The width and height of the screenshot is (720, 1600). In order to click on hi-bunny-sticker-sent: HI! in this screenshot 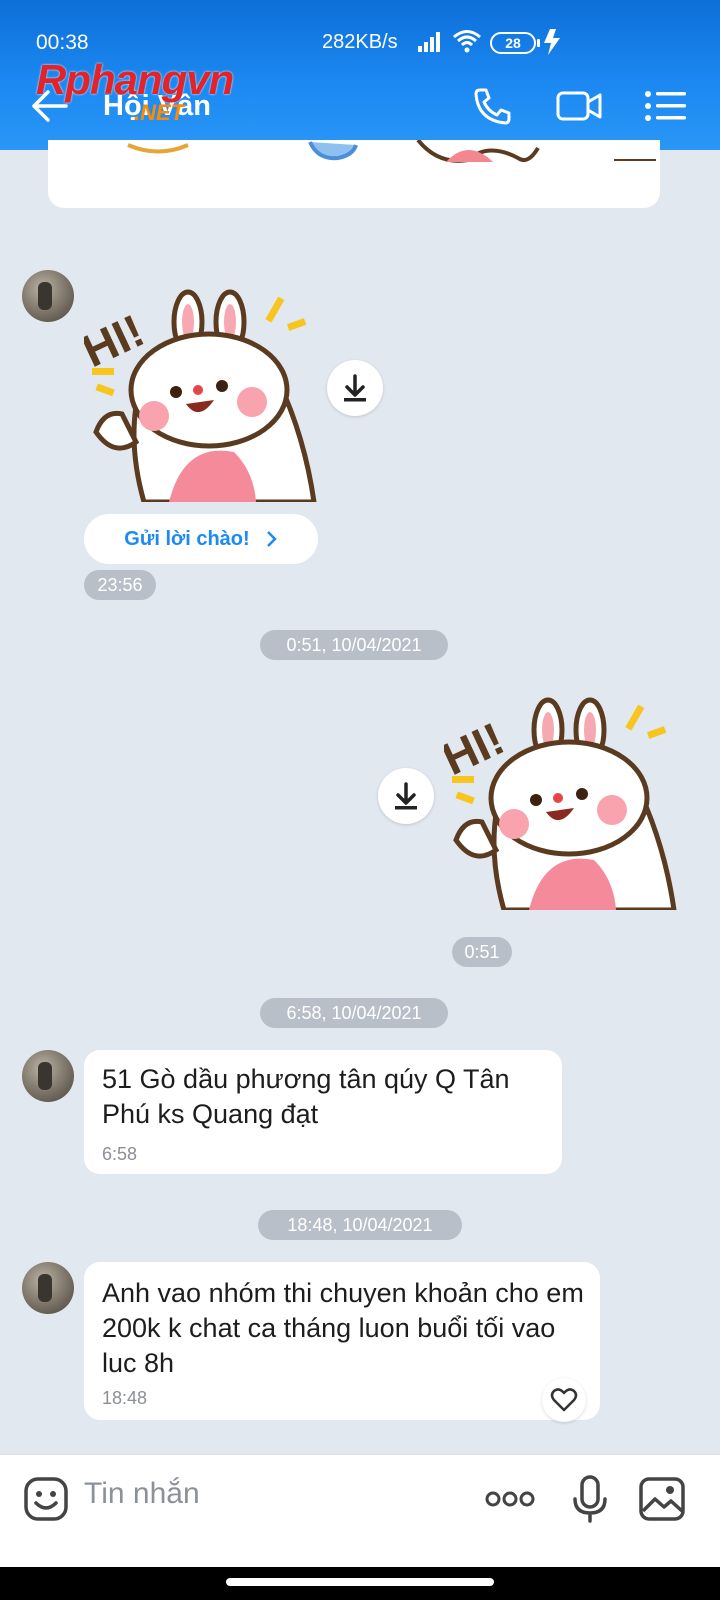, I will do `click(562, 800)`.